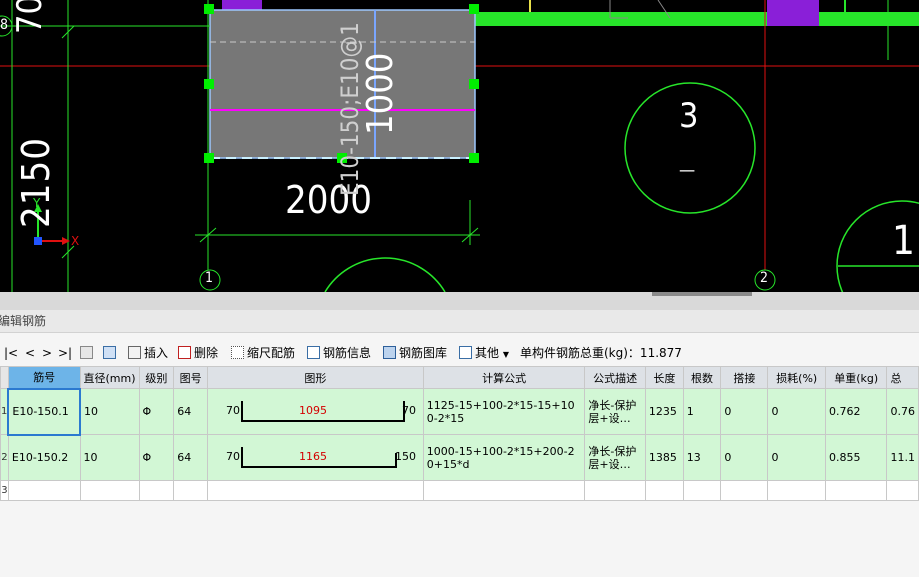 This screenshot has width=919, height=577. I want to click on col-header: 总, so click(902, 377).